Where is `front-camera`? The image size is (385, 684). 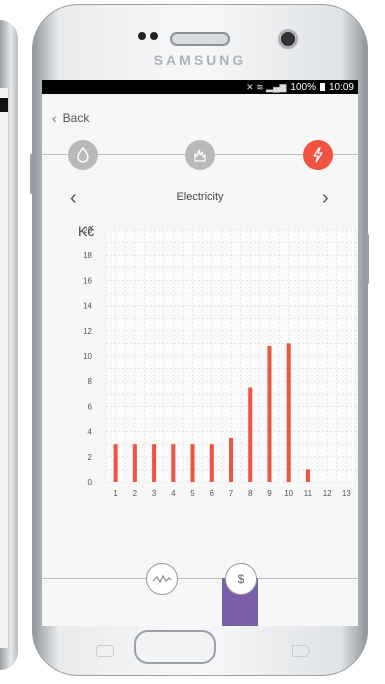
front-camera is located at coordinates (288, 39).